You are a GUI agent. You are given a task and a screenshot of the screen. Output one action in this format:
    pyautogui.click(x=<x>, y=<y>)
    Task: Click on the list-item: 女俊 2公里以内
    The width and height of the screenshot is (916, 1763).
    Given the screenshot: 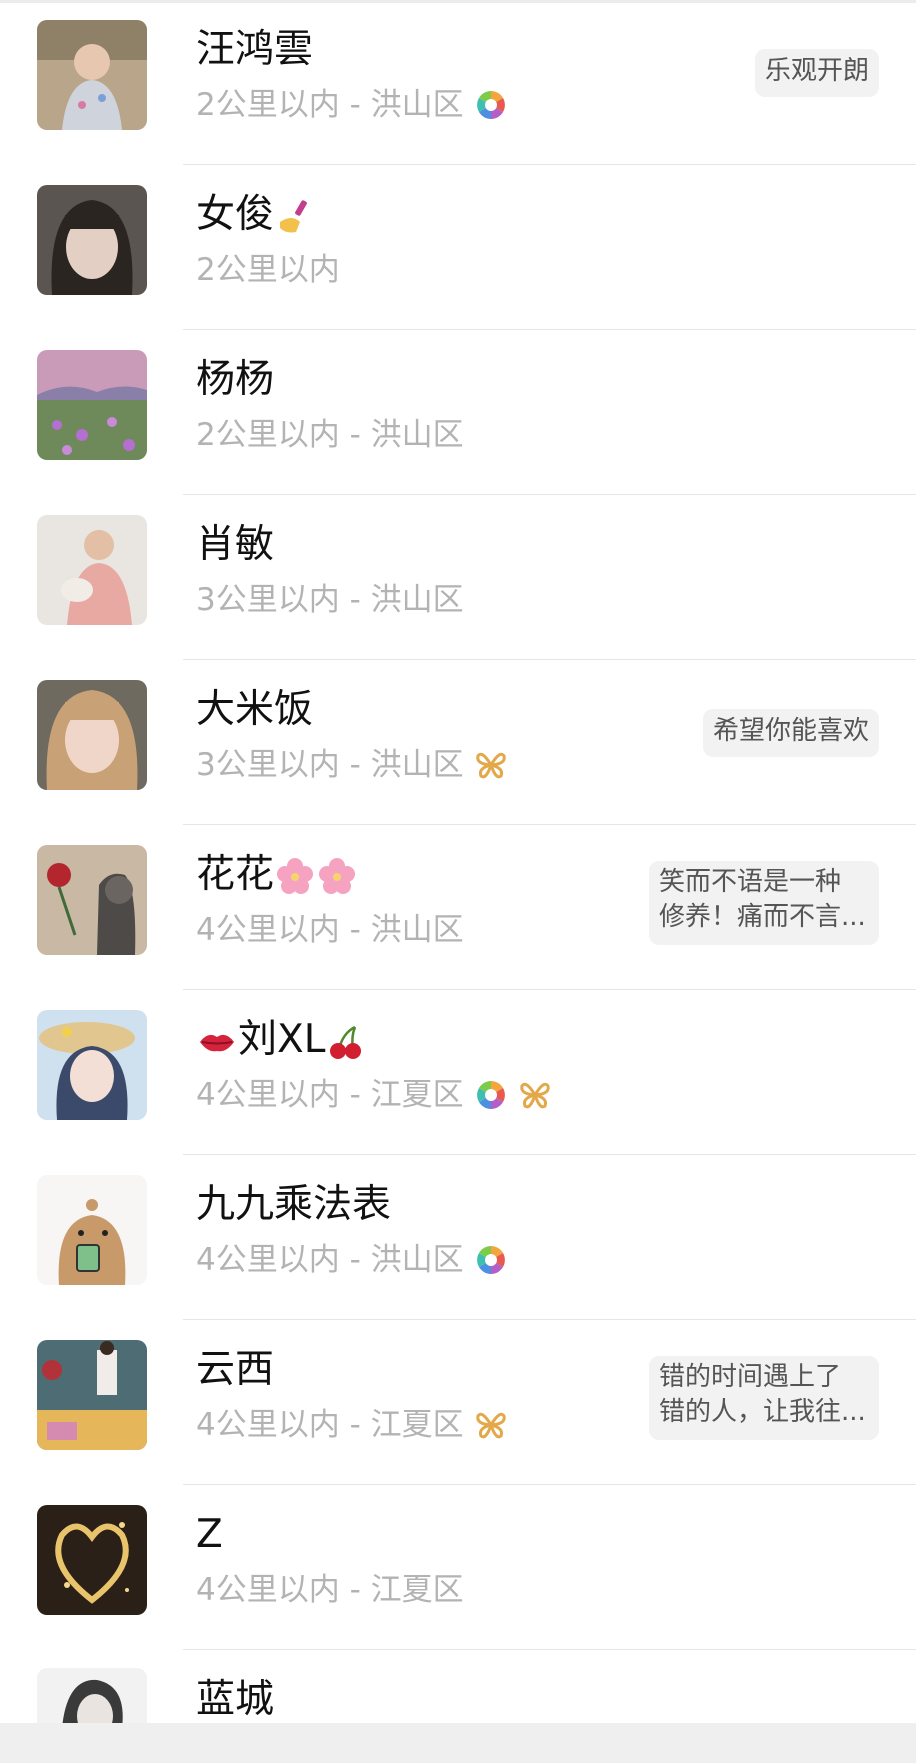 What is the action you would take?
    pyautogui.click(x=458, y=247)
    